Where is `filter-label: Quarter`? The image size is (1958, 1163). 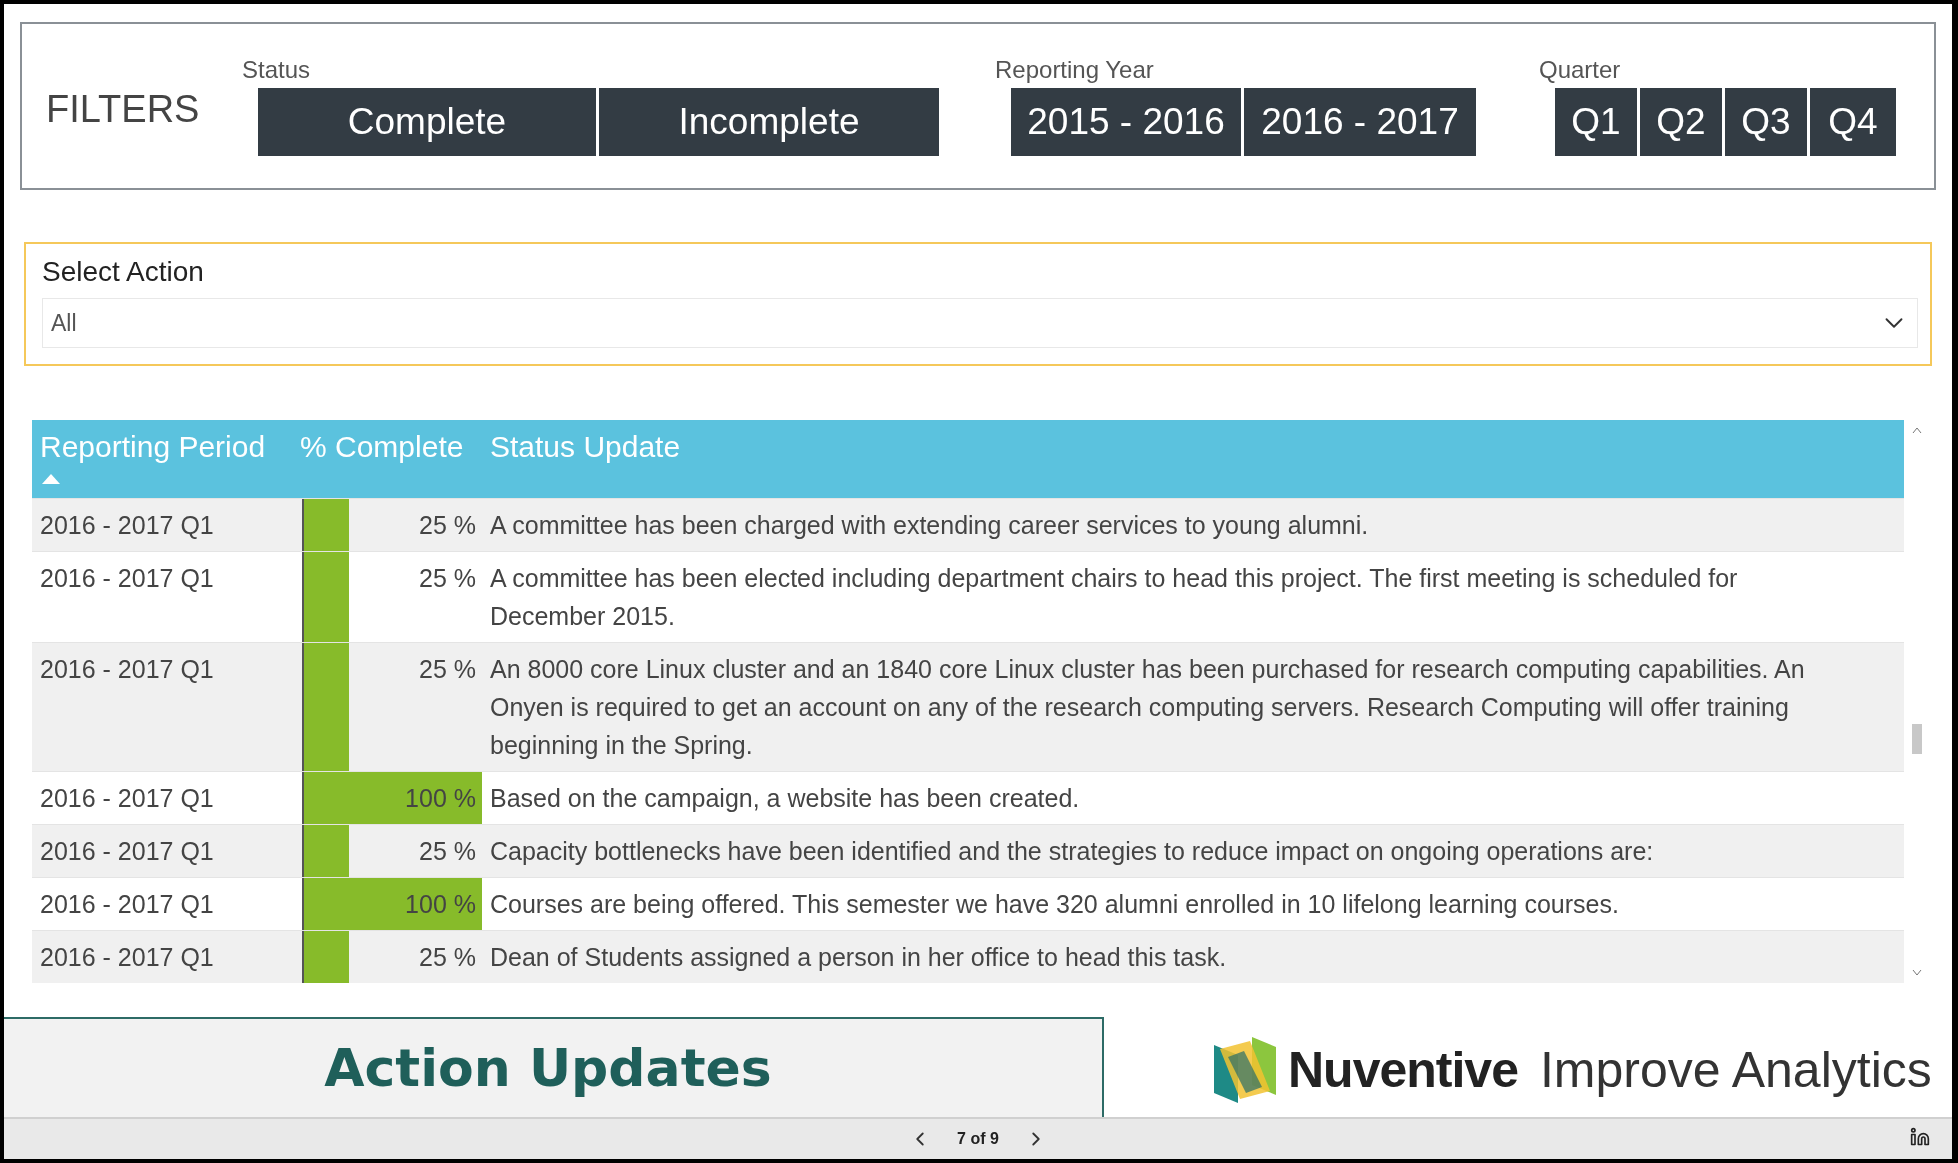 filter-label: Quarter is located at coordinates (1580, 70).